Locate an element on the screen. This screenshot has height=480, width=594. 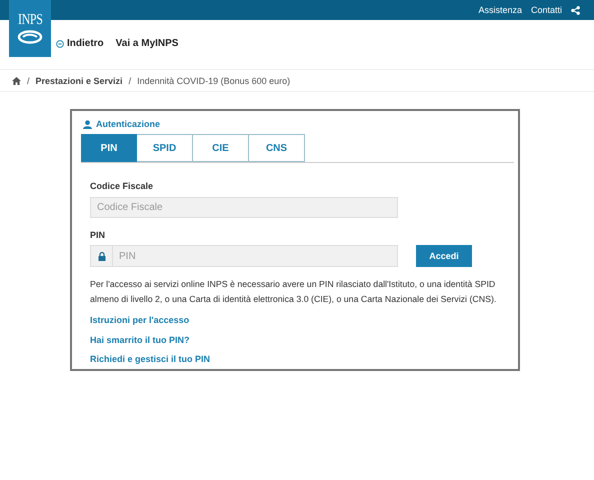
pin-field: PIN is located at coordinates (255, 256).